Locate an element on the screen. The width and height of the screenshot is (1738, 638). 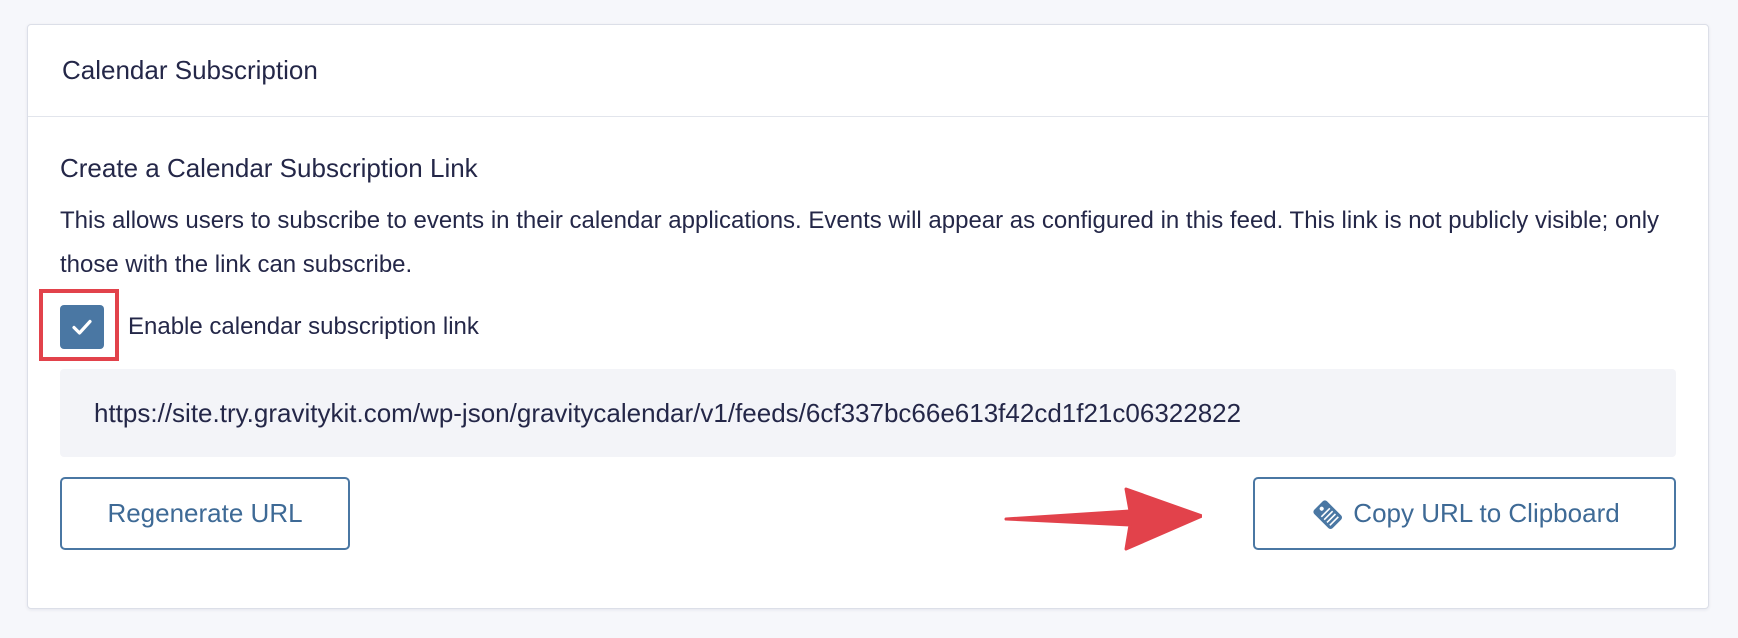
panel-header: Calendar Subscription is located at coordinates (868, 71).